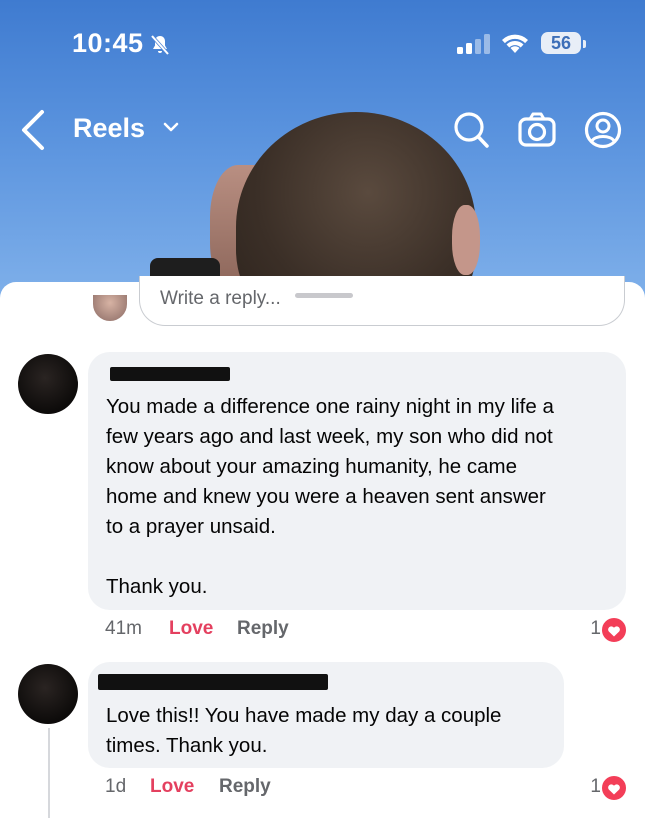 This screenshot has height=818, width=645. What do you see at coordinates (603, 130) in the screenshot?
I see `profile-icon` at bounding box center [603, 130].